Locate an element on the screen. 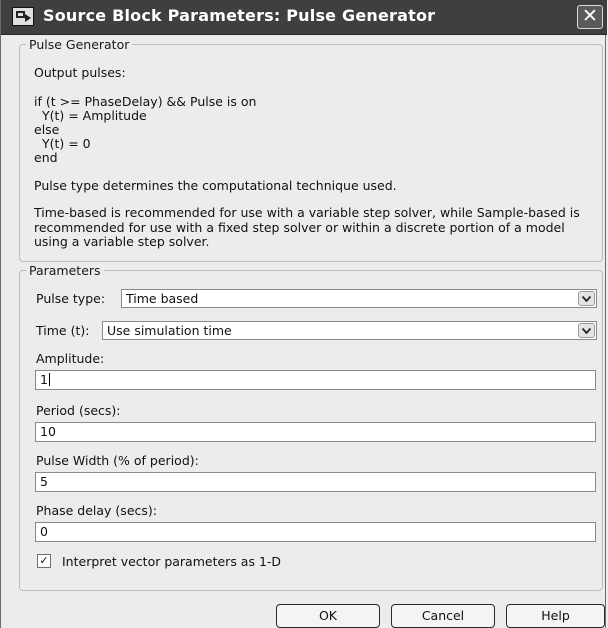 The height and width of the screenshot is (628, 608). period-value: 10 is located at coordinates (48, 431).